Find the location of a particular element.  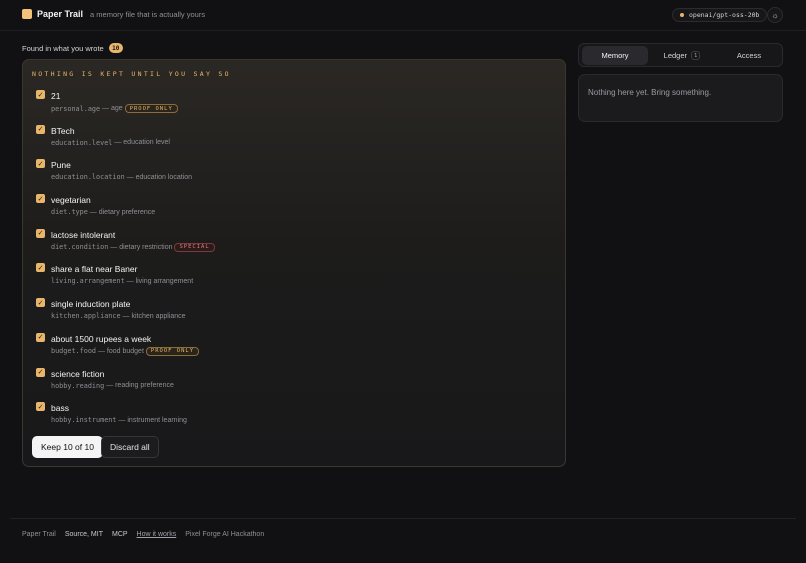

source-link: Source, MIT is located at coordinates (84, 534).